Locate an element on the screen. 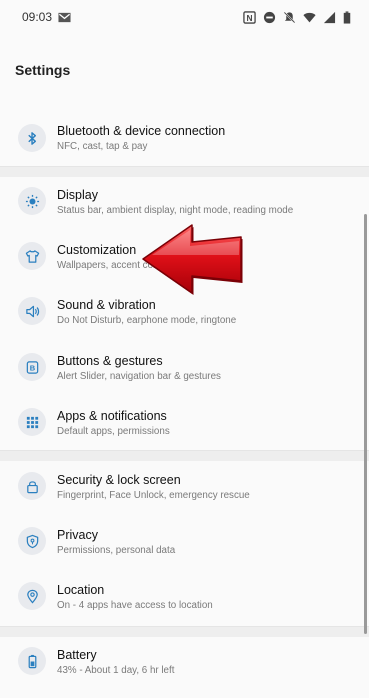 The image size is (369, 698). bluetooth-icon is located at coordinates (31, 138).